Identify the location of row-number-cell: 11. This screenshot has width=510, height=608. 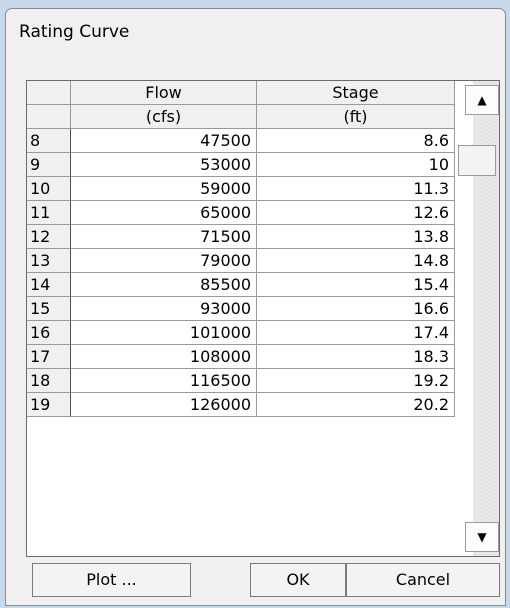
(49, 213).